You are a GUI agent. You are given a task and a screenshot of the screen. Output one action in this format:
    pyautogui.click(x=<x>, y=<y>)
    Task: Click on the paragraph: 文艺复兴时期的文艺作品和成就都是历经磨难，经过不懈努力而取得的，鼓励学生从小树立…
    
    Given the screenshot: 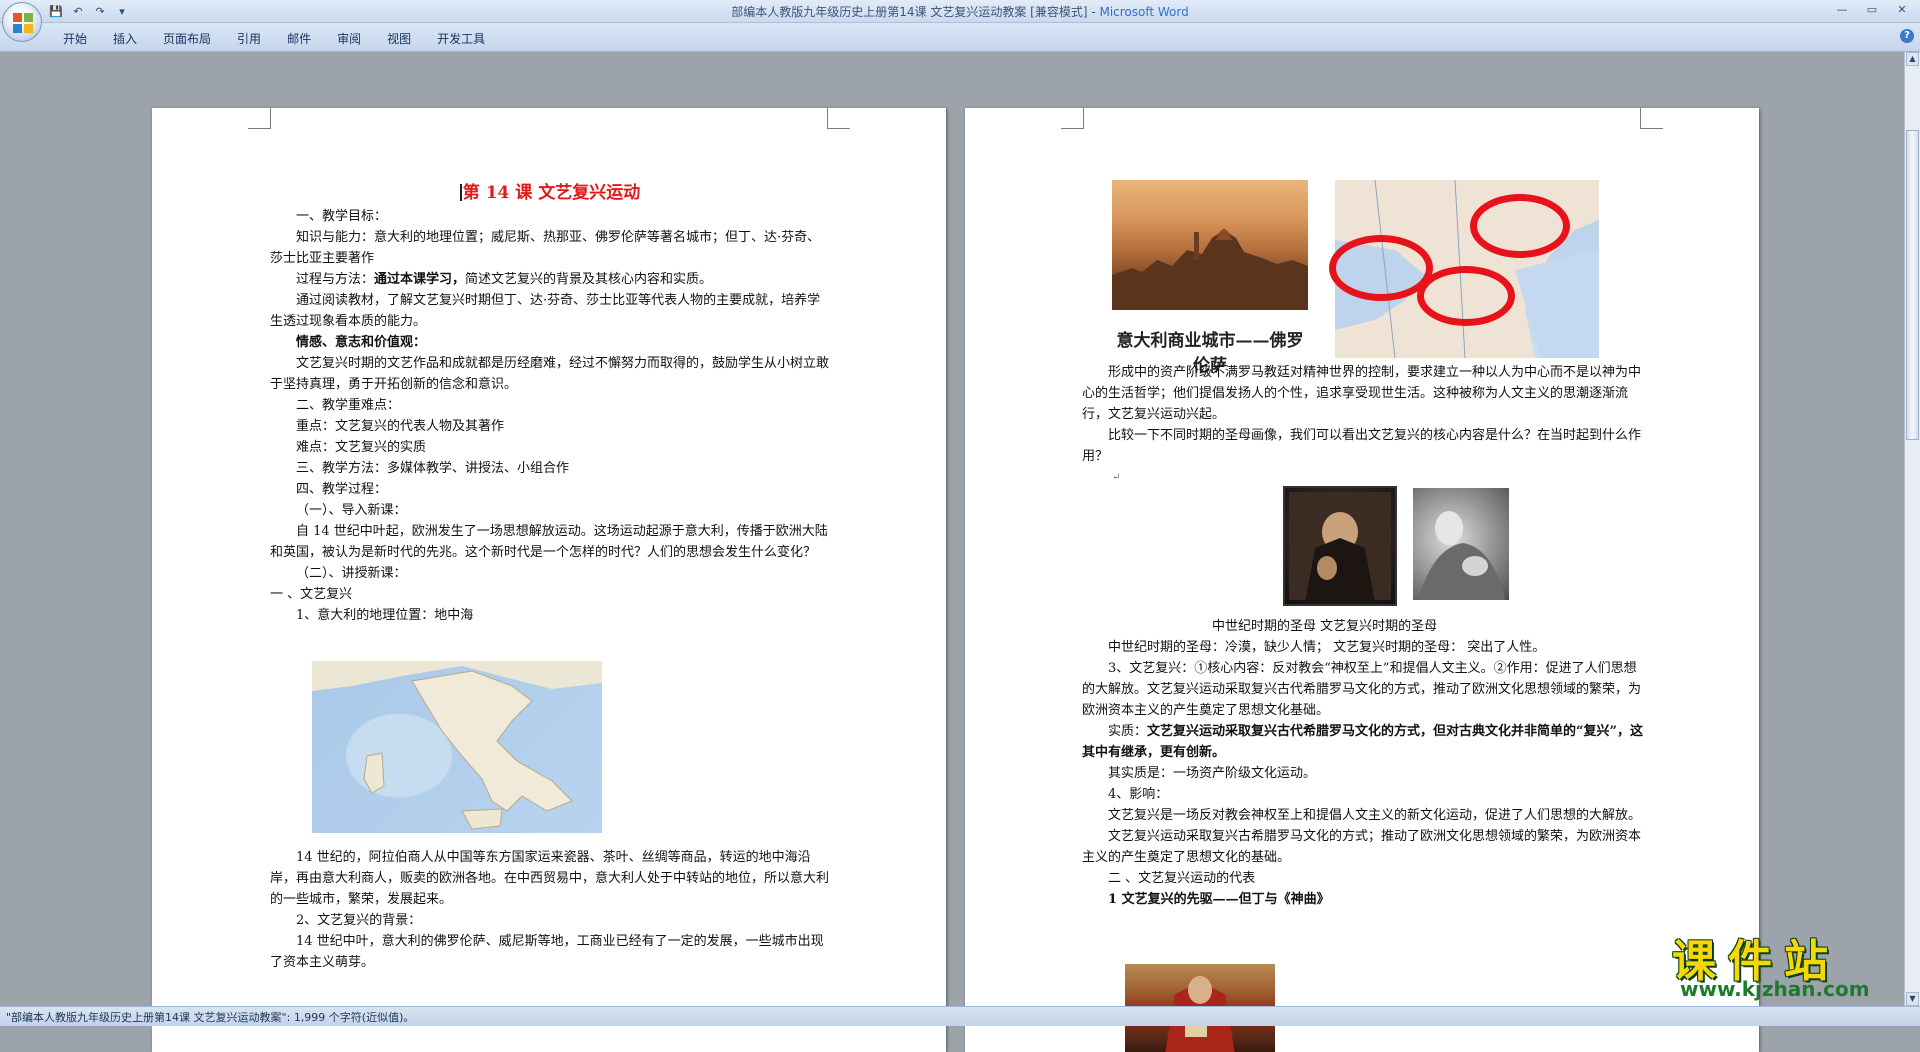 What is the action you would take?
    pyautogui.click(x=550, y=374)
    